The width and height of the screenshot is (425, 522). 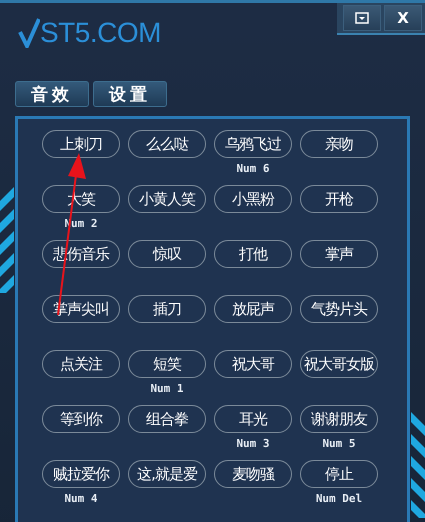 I want to click on hotkey-label: Num 5, so click(x=339, y=443).